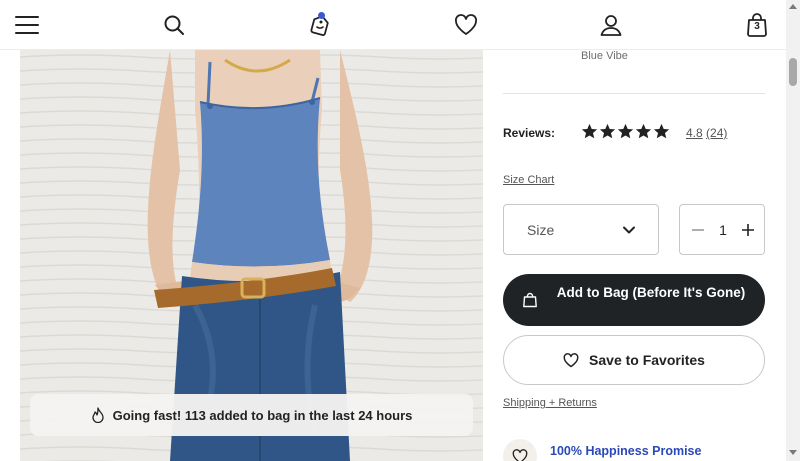  Describe the element at coordinates (604, 56) in the screenshot. I see `selected-color-name: Blue Vibe` at that location.